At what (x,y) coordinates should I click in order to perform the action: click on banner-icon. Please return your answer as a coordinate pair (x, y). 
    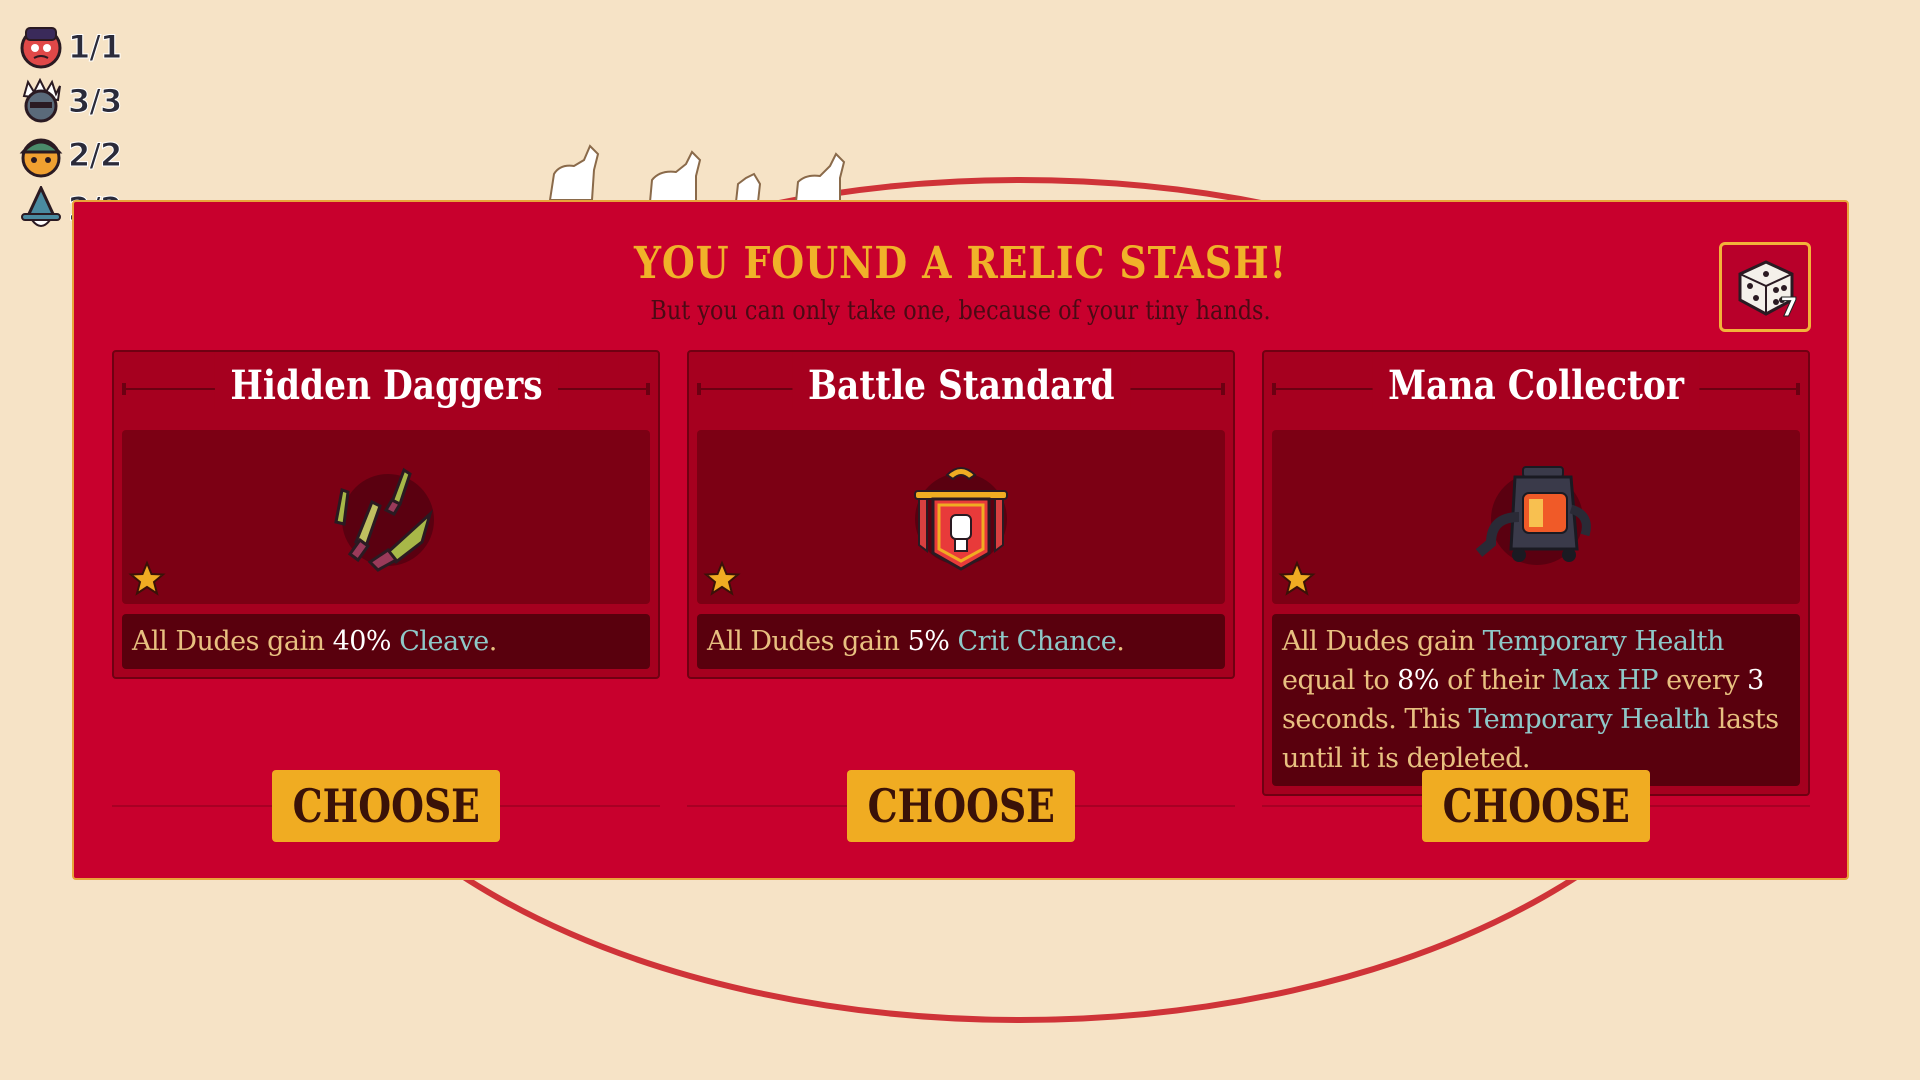
    Looking at the image, I should click on (961, 519).